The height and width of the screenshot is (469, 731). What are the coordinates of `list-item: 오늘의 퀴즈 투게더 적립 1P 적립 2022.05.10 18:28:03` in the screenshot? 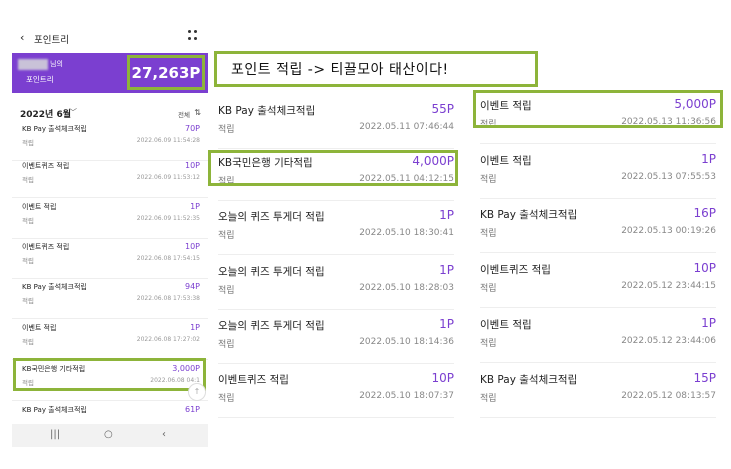 It's located at (336, 282).